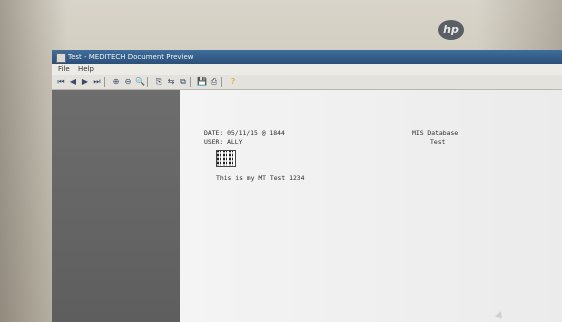 The height and width of the screenshot is (322, 562). I want to click on hp-logo-icon: hp, so click(451, 30).